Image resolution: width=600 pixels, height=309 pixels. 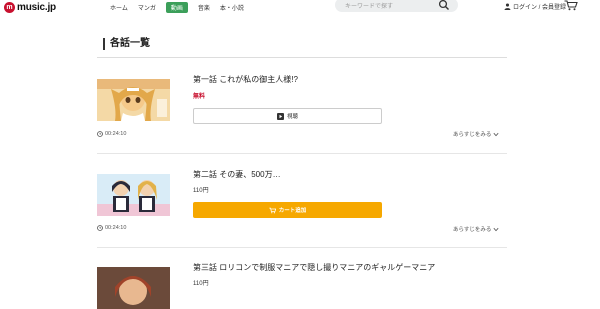 I want to click on login-link: ログイン / 会員登録, so click(x=535, y=6).